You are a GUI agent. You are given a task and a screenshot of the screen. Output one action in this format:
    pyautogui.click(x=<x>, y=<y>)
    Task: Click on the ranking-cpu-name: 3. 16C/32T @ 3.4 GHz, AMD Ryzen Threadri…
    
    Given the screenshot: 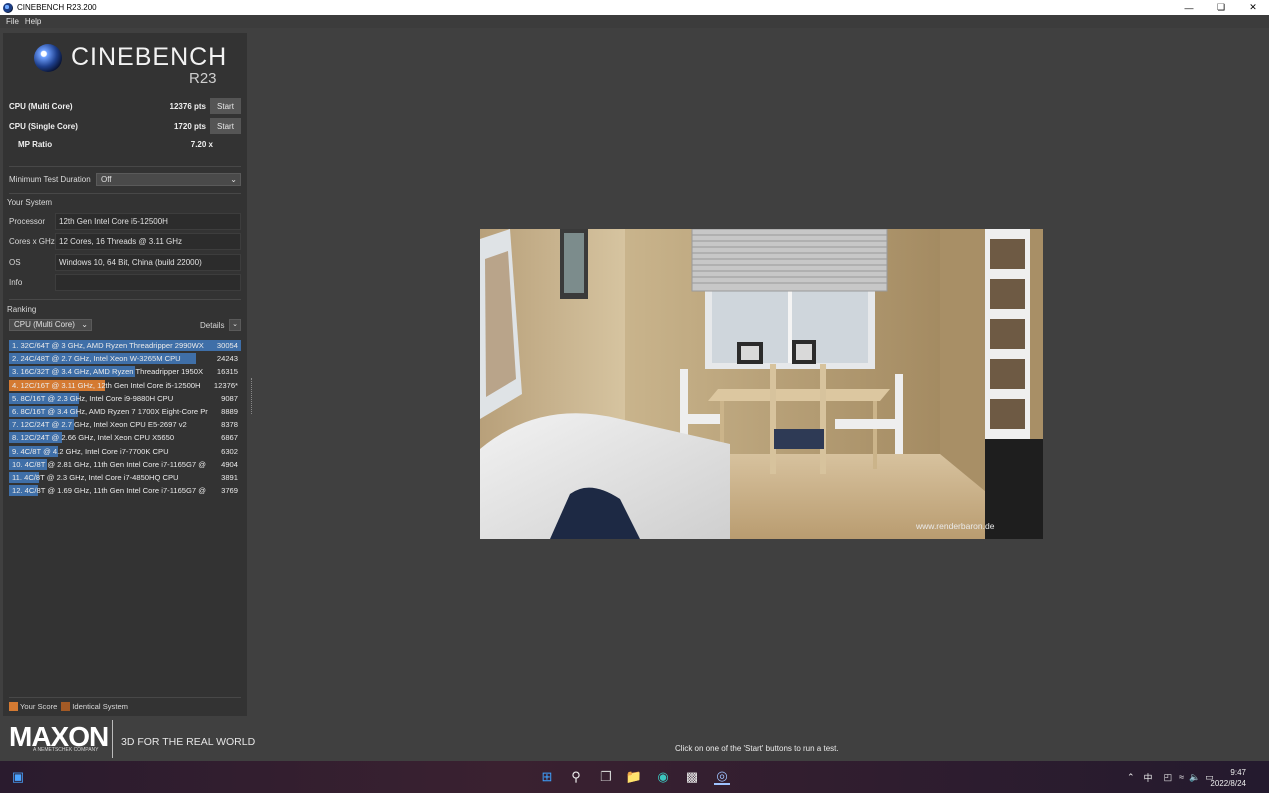 What is the action you would take?
    pyautogui.click(x=108, y=372)
    